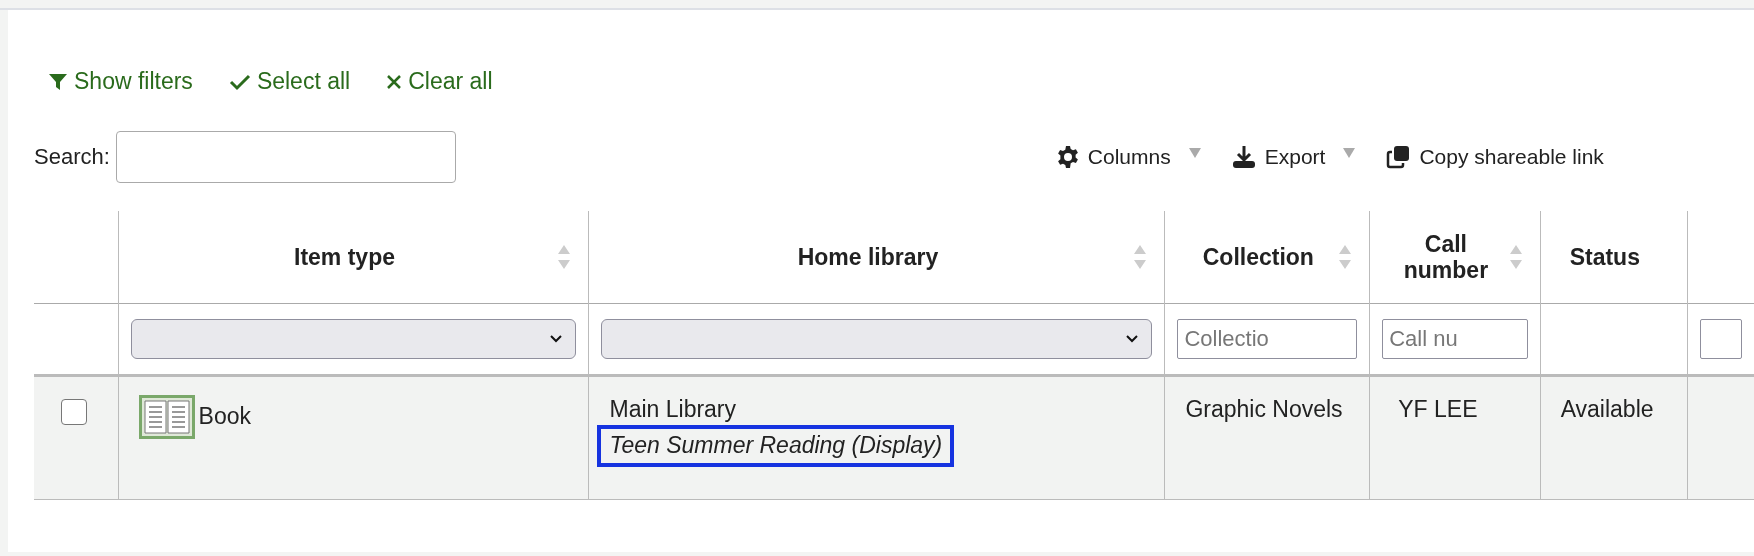 The width and height of the screenshot is (1754, 556). I want to click on check-icon, so click(239, 81).